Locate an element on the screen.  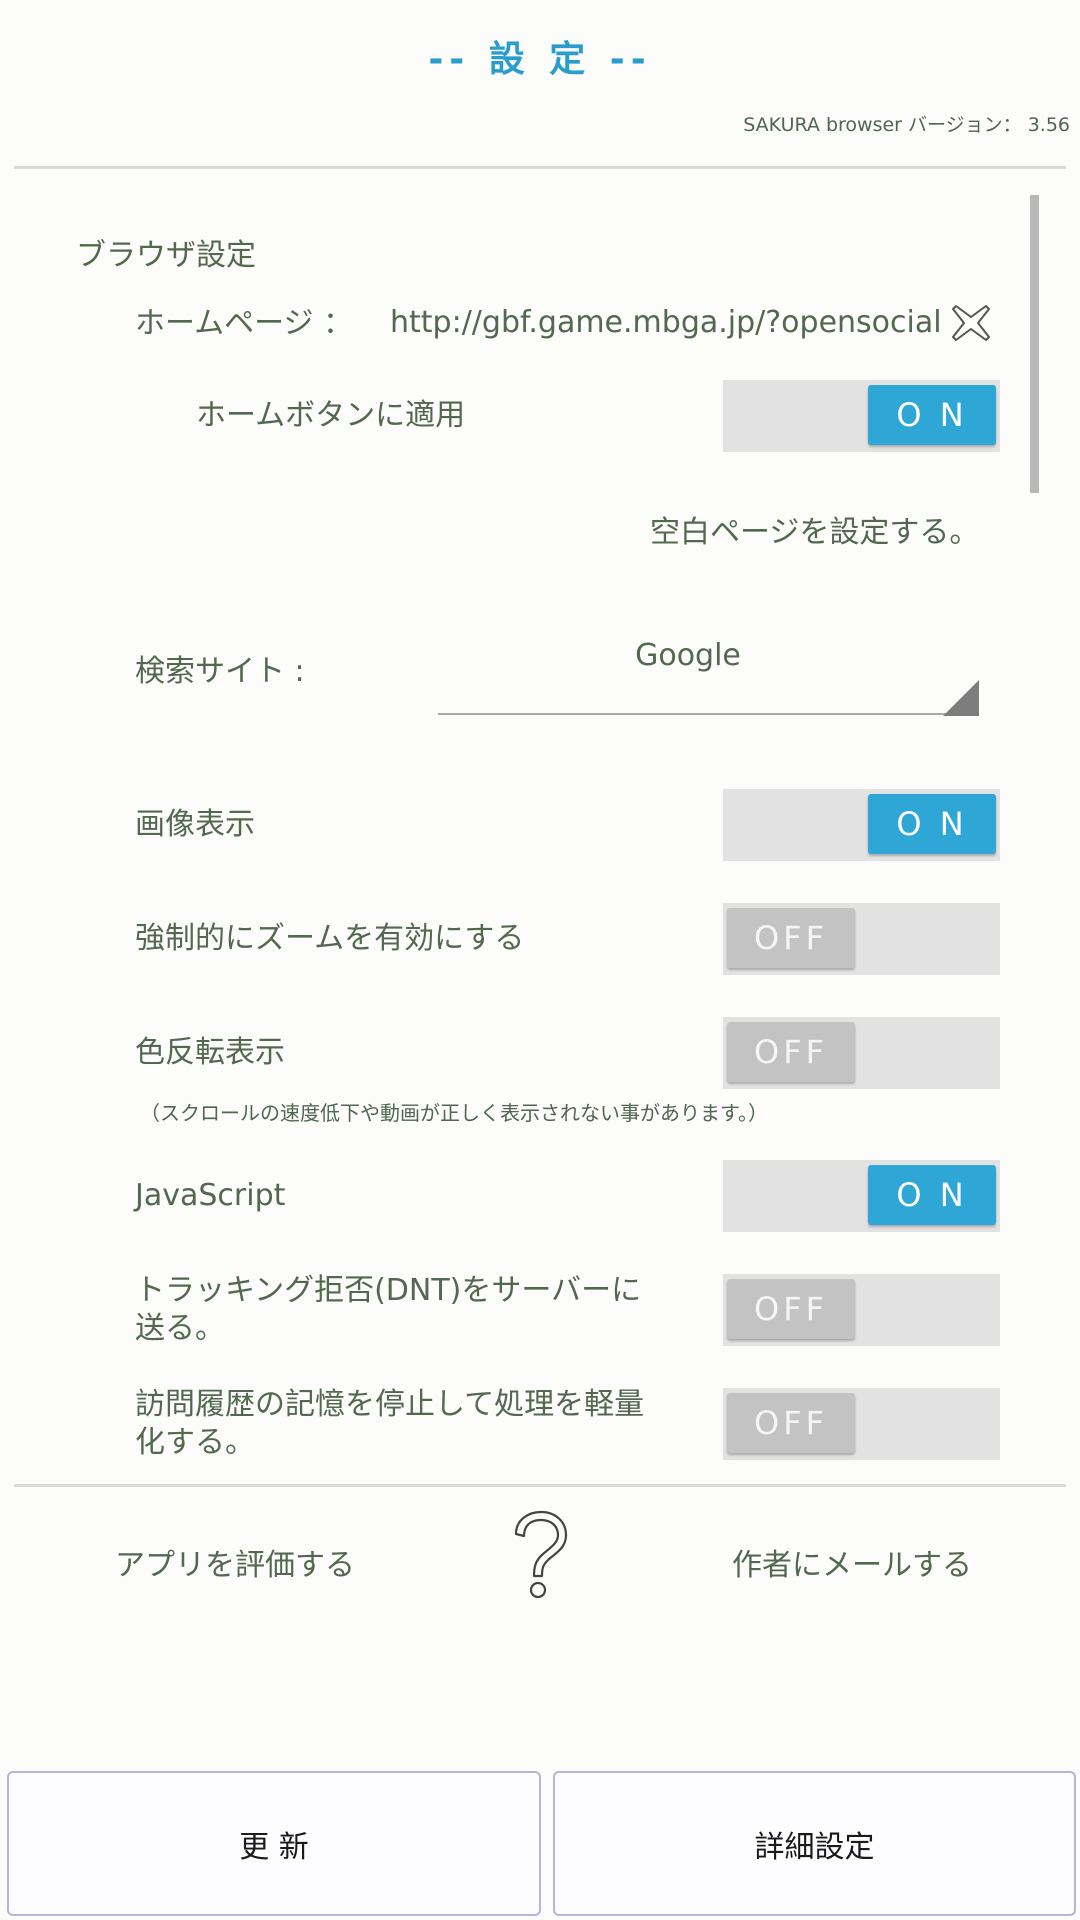
homepage-url-field: http://gbf.game.mbga.jp/?opensocial_vi is located at coordinates (665, 322).